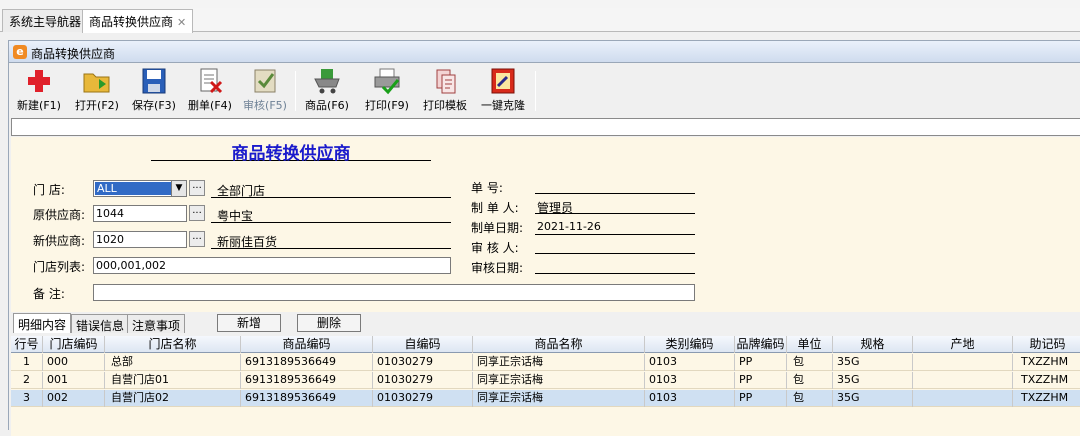 The width and height of the screenshot is (1080, 436). I want to click on save-disk-icon, so click(154, 81).